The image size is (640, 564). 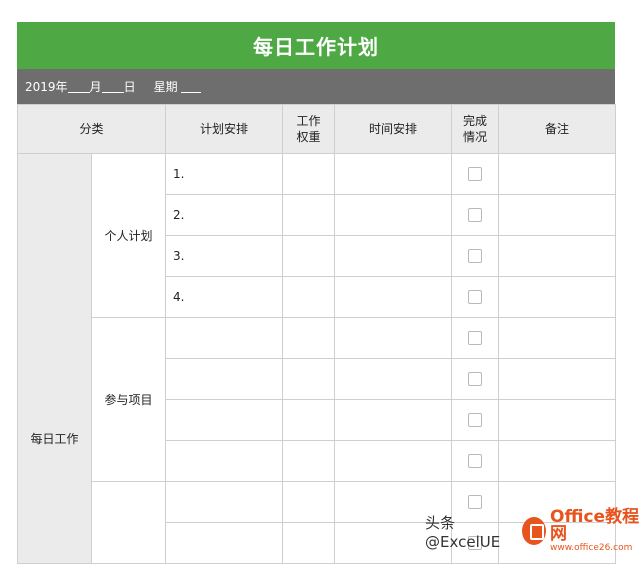 What do you see at coordinates (224, 215) in the screenshot?
I see `plan-cell: 2.` at bounding box center [224, 215].